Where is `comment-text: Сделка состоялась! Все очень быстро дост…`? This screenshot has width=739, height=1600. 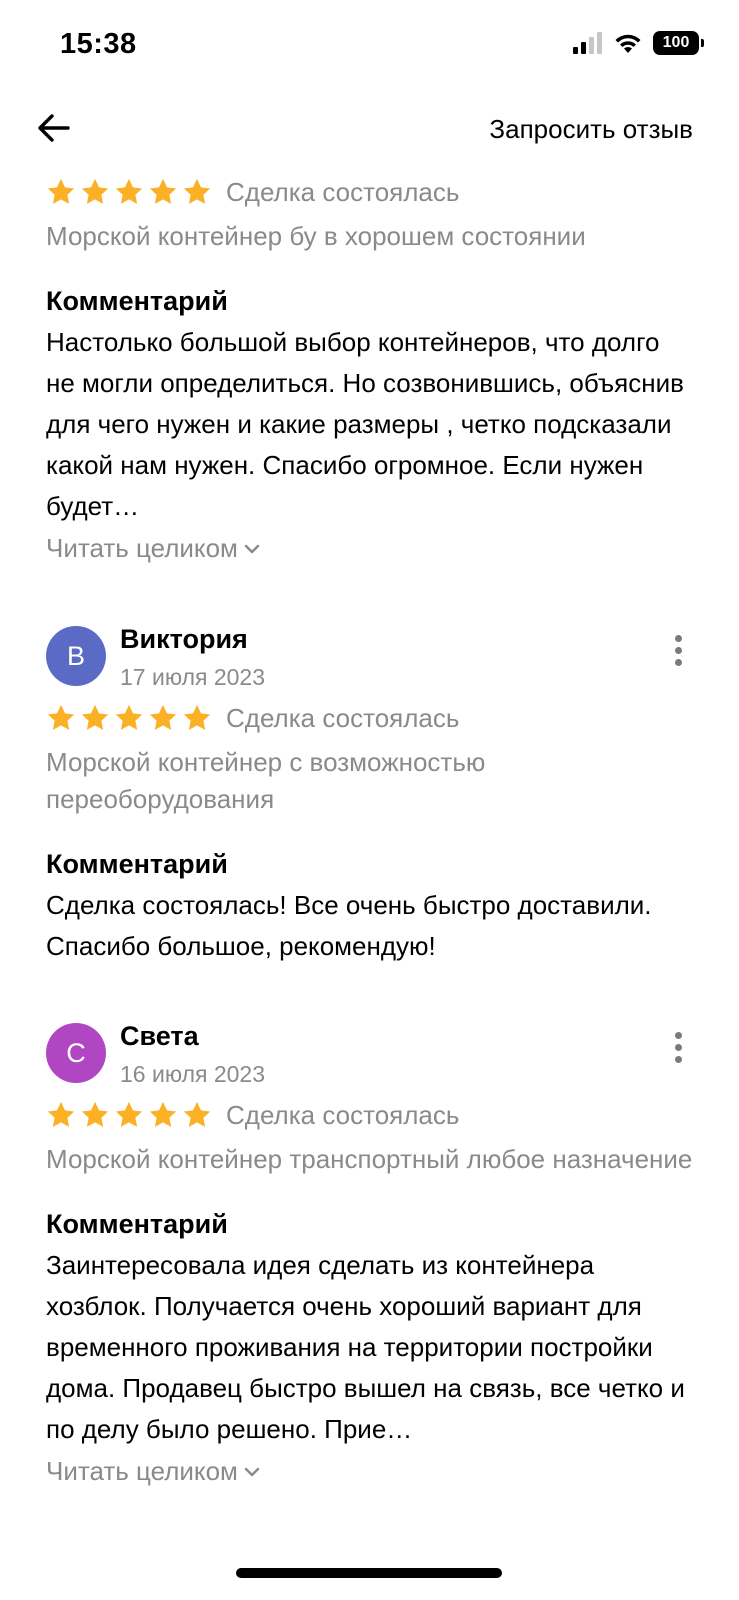 comment-text: Сделка состоялась! Все очень быстро дост… is located at coordinates (349, 925).